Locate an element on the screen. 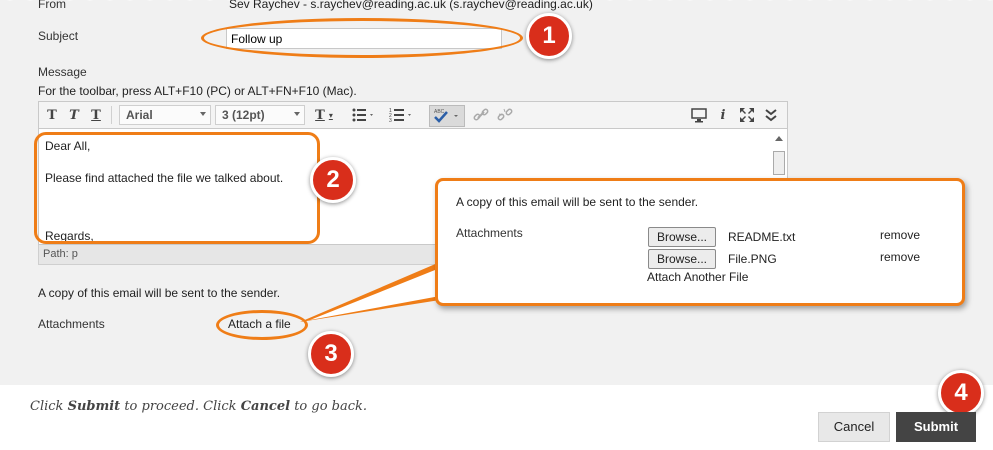 The width and height of the screenshot is (993, 450). attachment-filename: File.PNG is located at coordinates (752, 259).